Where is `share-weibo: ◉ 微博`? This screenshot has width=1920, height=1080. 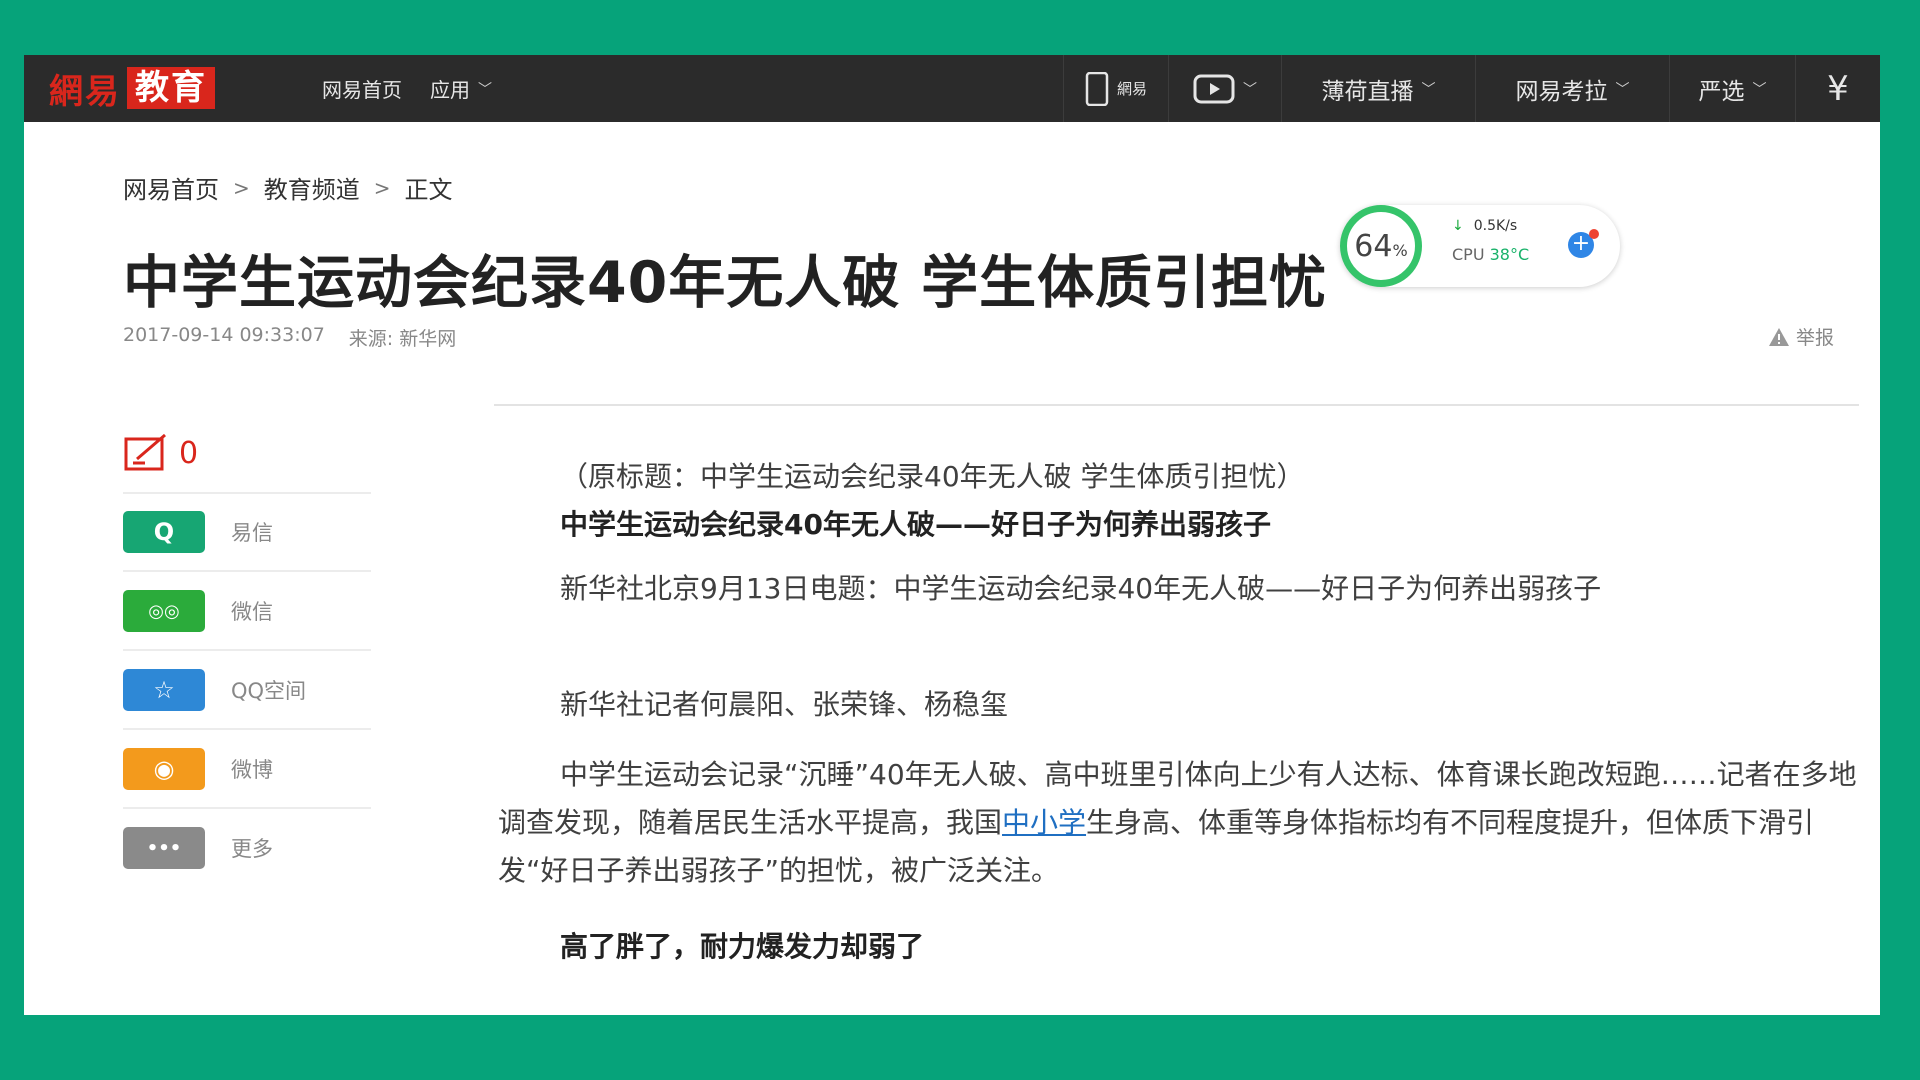
share-weibo: ◉ 微博 is located at coordinates (198, 769).